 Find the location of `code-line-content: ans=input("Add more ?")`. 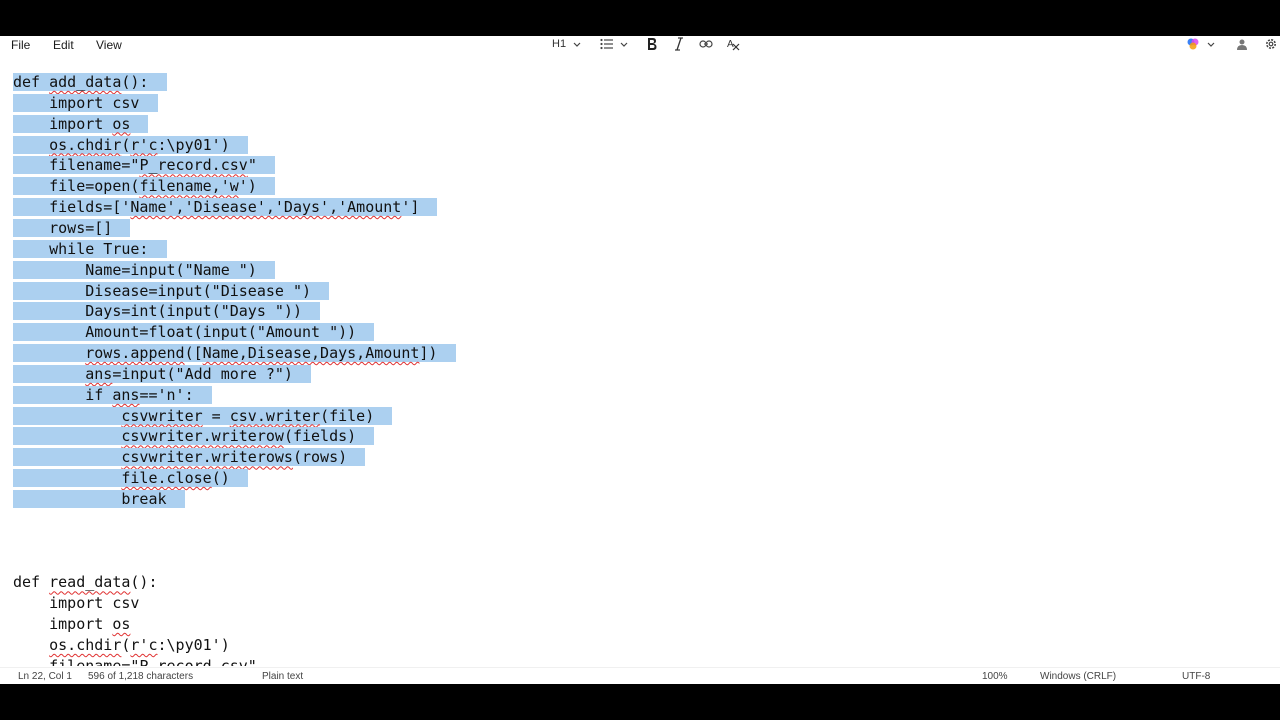

code-line-content: ans=input("Add more ?") is located at coordinates (162, 373).